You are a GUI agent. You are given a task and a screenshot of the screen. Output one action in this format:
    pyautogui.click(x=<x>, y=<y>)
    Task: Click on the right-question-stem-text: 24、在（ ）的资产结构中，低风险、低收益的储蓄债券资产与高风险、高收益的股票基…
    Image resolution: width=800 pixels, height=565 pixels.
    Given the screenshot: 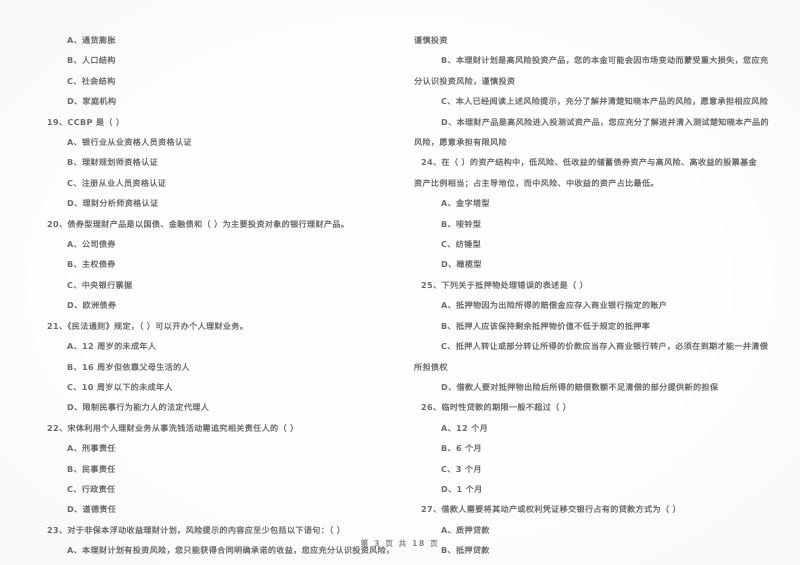 What is the action you would take?
    pyautogui.click(x=589, y=162)
    